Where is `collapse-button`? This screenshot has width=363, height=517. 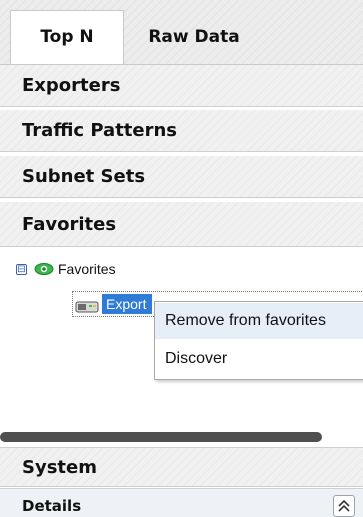 collapse-button is located at coordinates (344, 506).